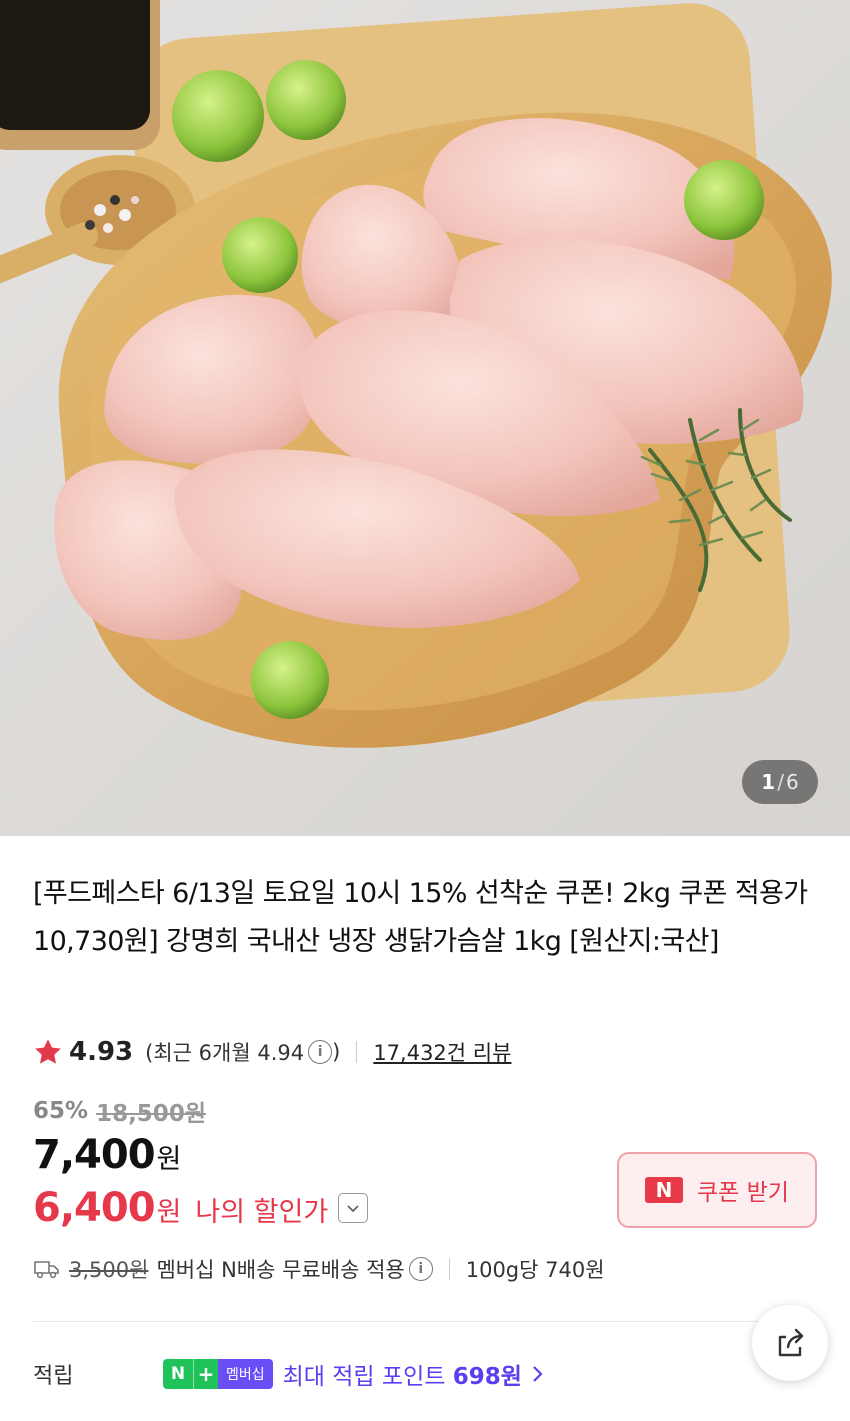 The height and width of the screenshot is (1421, 850). I want to click on discount-rate: 65%, so click(61, 1111).